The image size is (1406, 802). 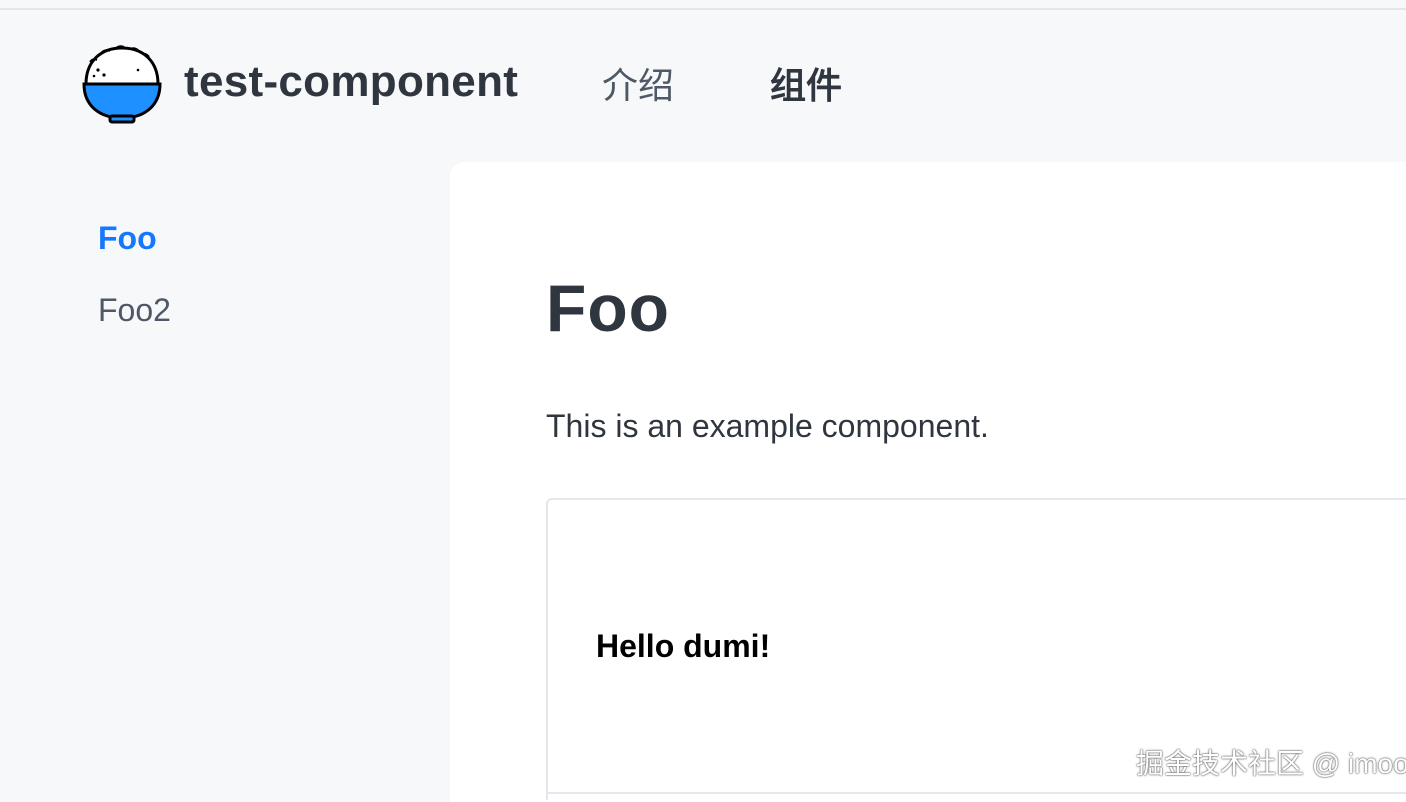 What do you see at coordinates (122, 82) in the screenshot?
I see `rice-bowl-logo-icon` at bounding box center [122, 82].